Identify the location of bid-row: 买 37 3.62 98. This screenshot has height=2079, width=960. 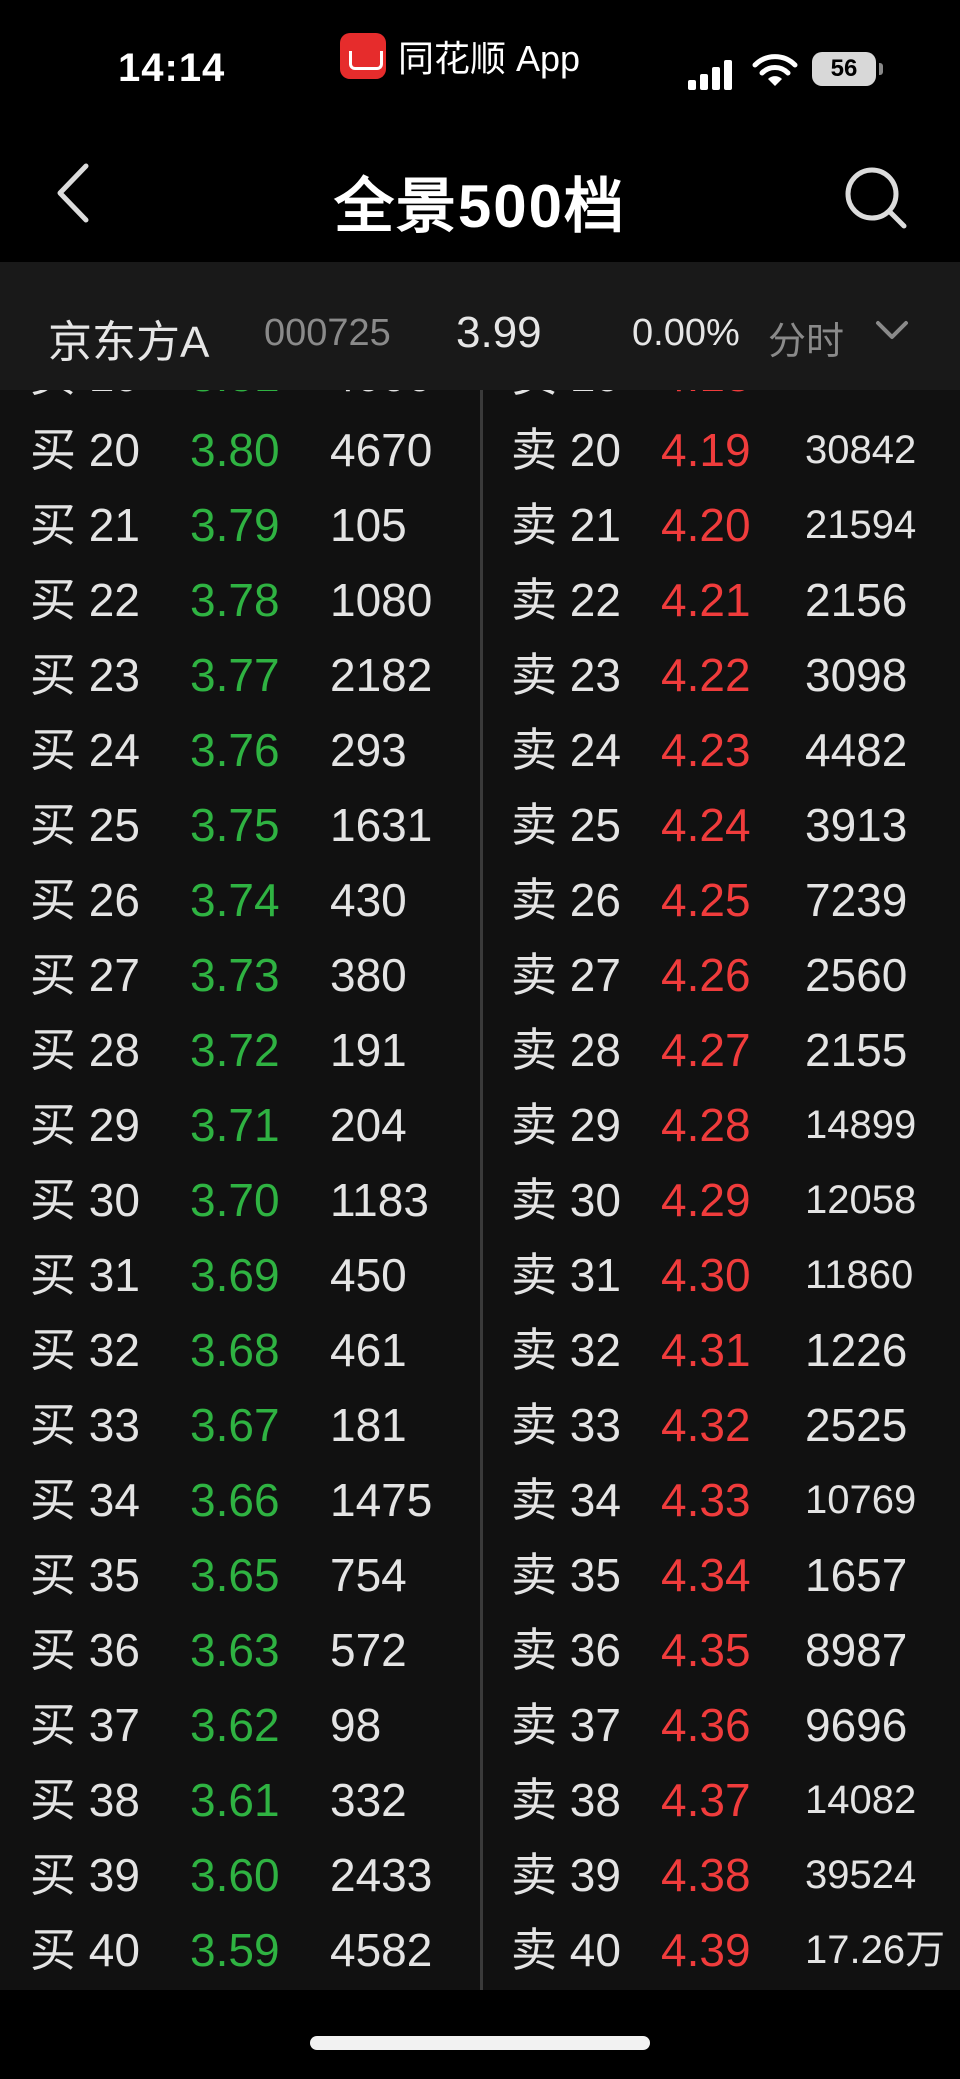
(240, 1725).